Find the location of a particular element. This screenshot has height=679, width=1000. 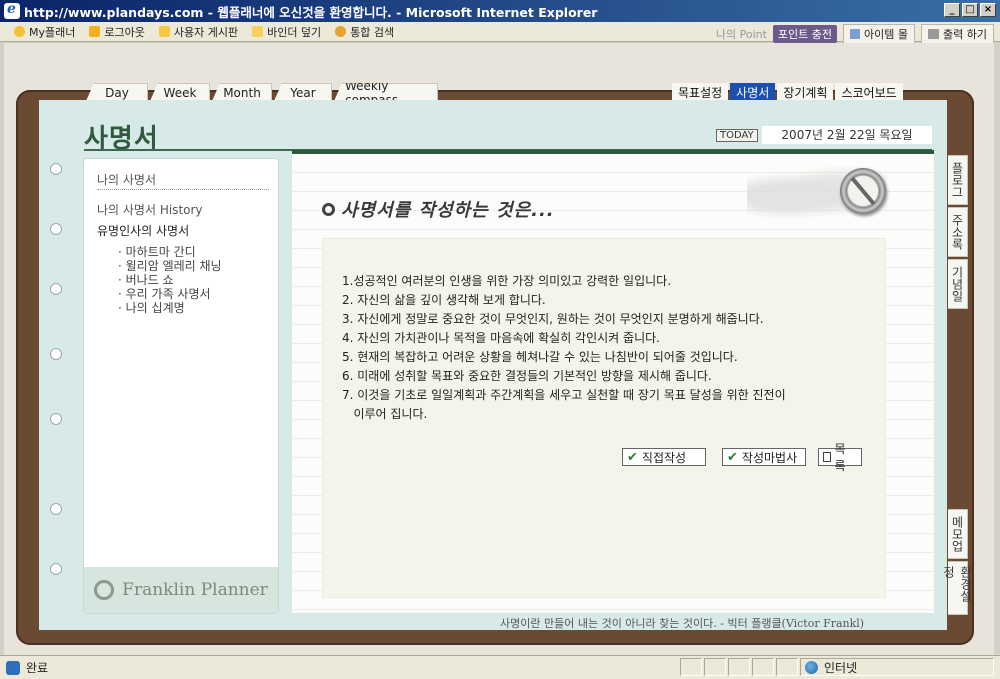

smile-icon is located at coordinates (19, 31).